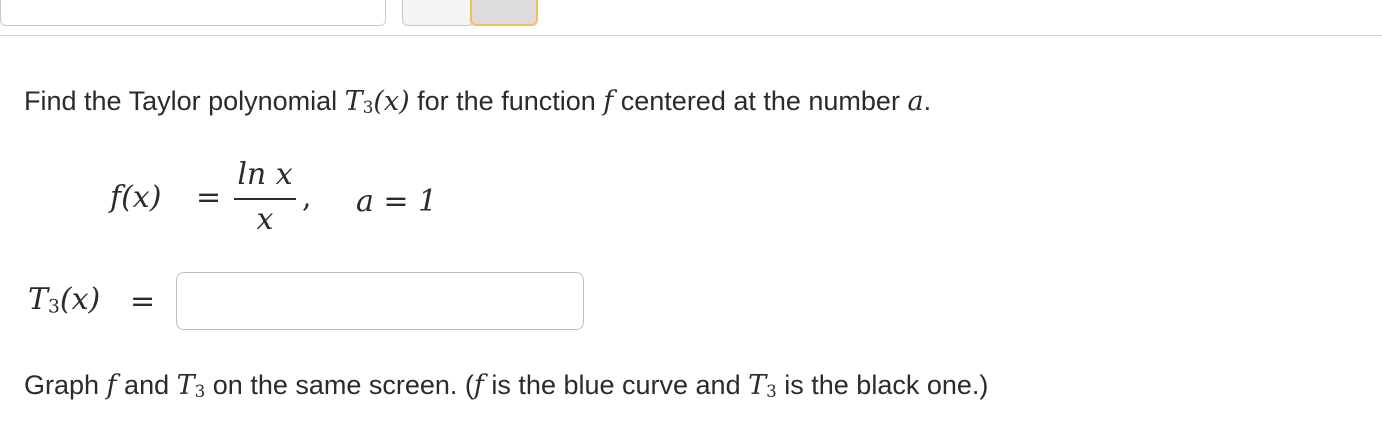 This screenshot has width=1382, height=424. Describe the element at coordinates (915, 101) in the screenshot. I see `center-symbol: a` at that location.